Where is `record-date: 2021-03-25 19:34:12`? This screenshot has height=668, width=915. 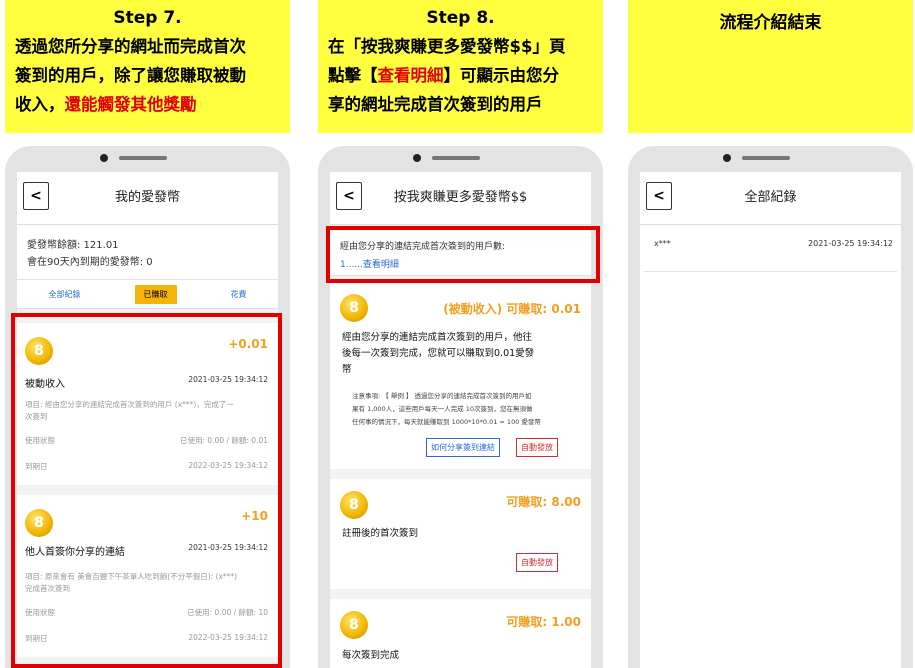 record-date: 2021-03-25 19:34:12 is located at coordinates (850, 243).